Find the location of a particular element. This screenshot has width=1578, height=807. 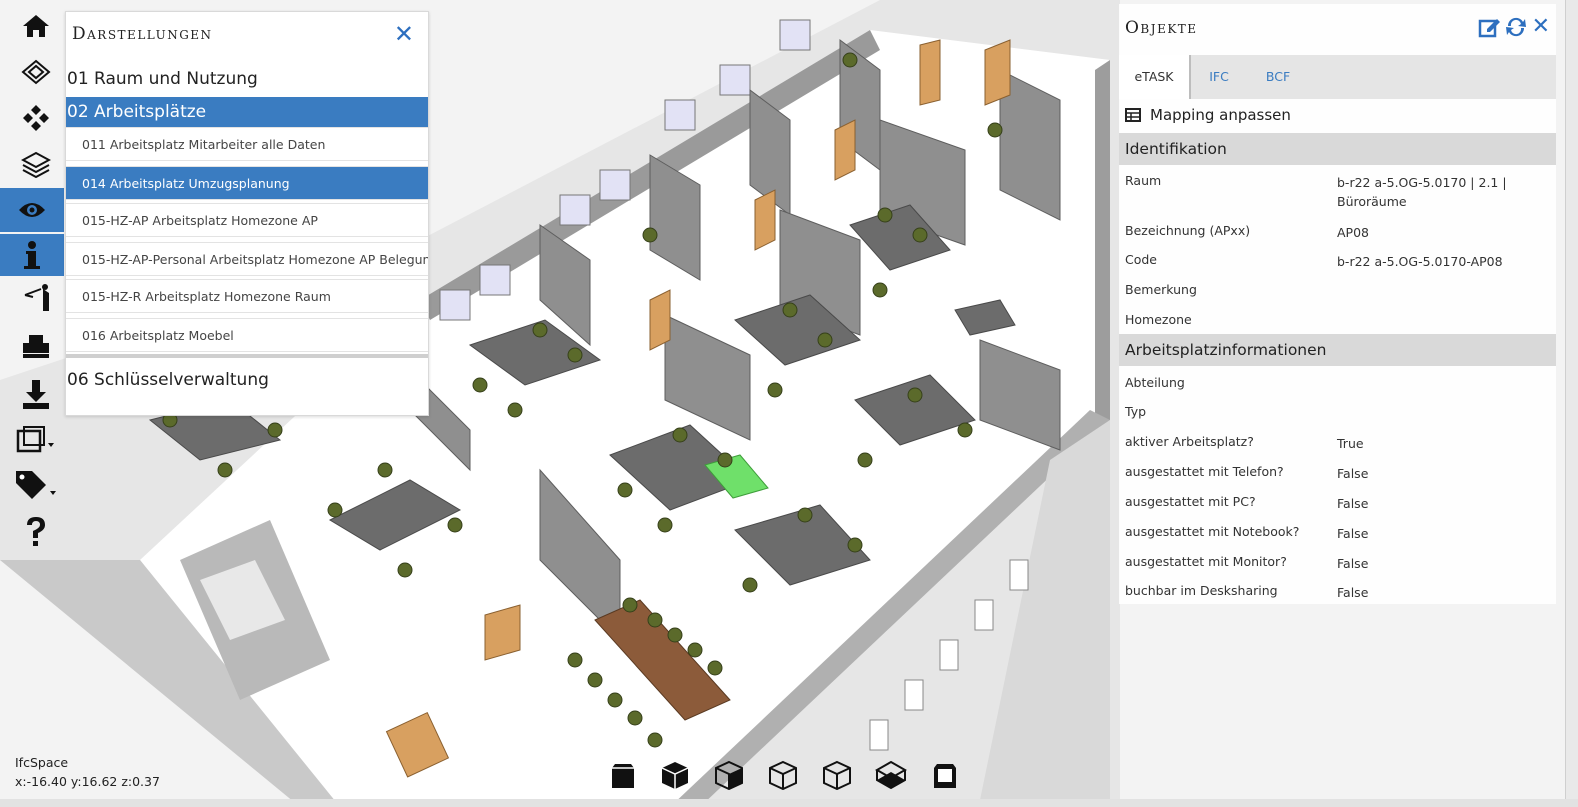

tags-icon is located at coordinates (36, 485).